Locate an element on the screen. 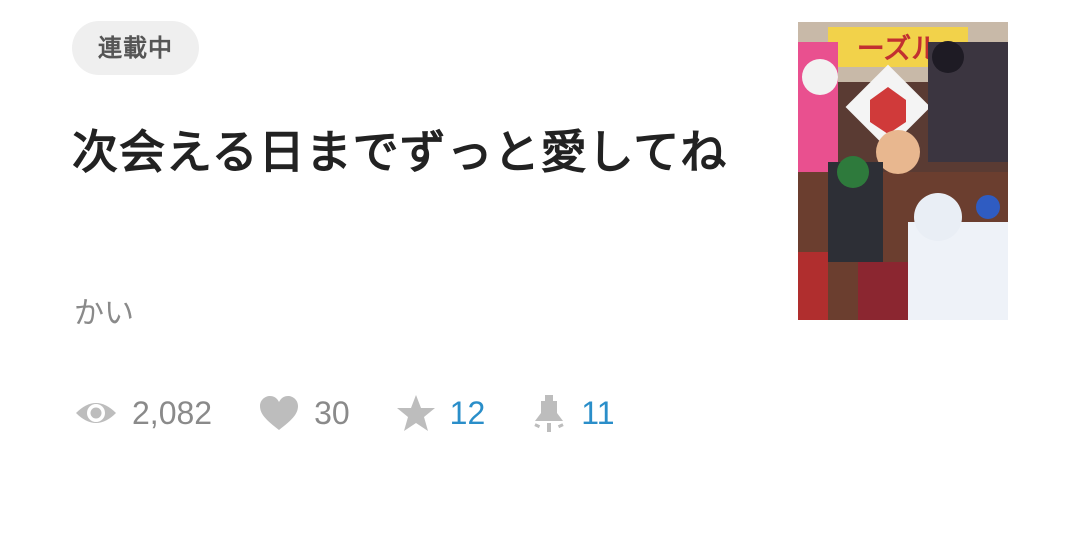 The height and width of the screenshot is (553, 1080). eye-icon is located at coordinates (96, 413).